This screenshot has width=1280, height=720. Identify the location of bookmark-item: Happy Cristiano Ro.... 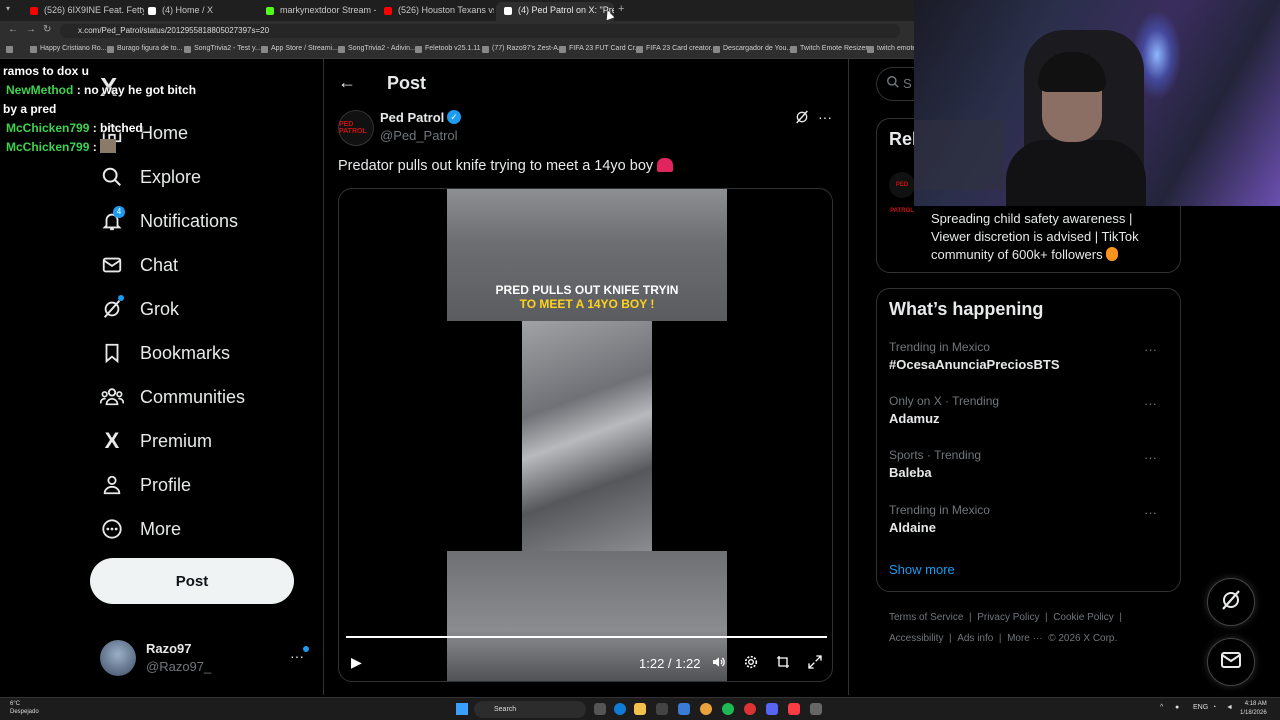
(68, 49).